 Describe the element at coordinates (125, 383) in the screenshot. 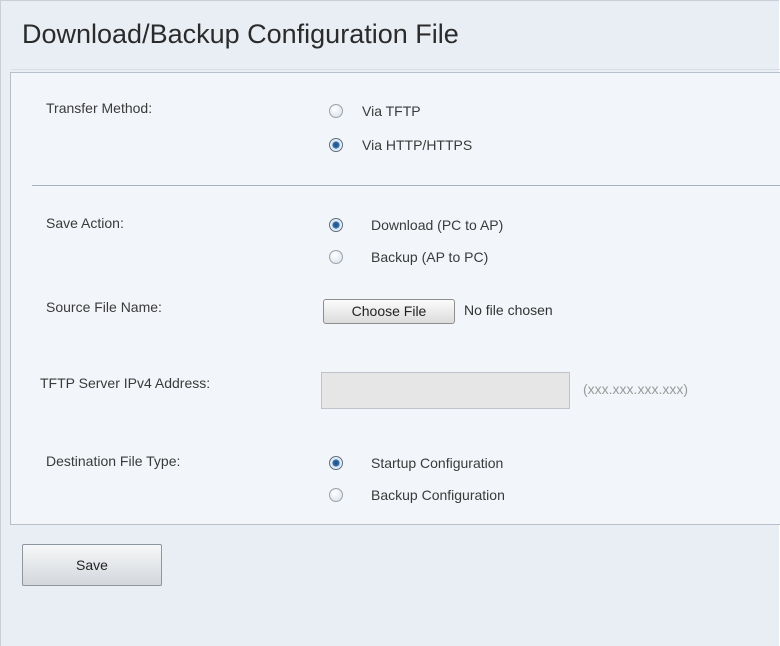

I see `tftp-server-label: TFTP Server IPv4 Address:` at that location.